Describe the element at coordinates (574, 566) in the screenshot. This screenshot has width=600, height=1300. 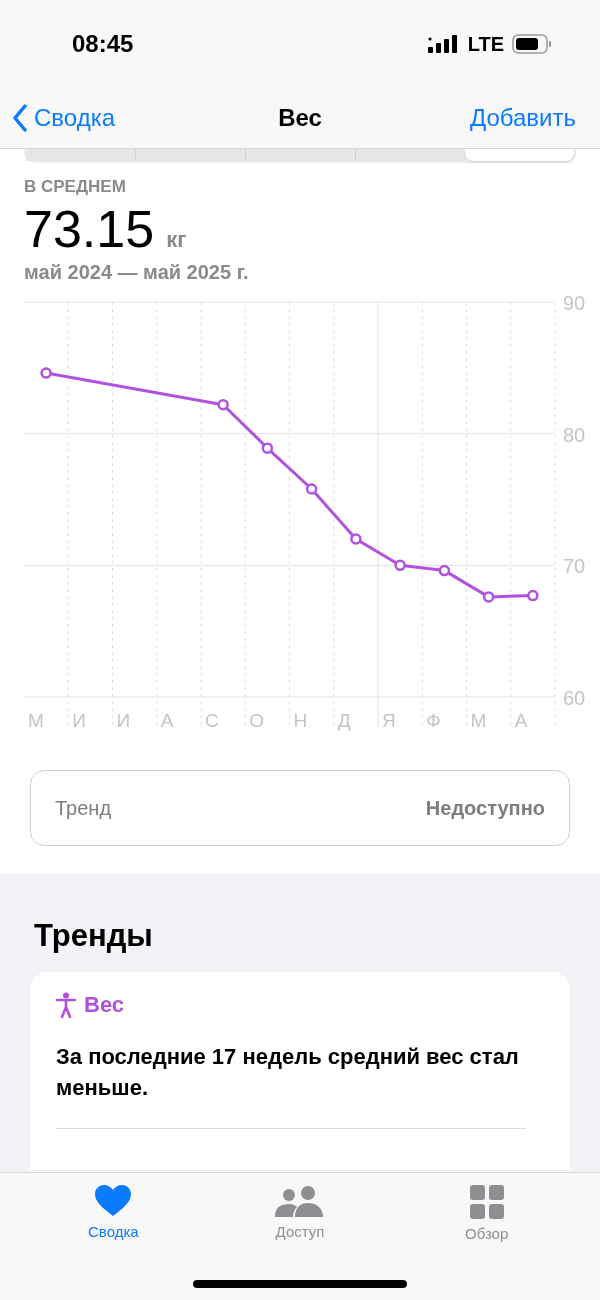
I see `y-tick-label: 70` at that location.